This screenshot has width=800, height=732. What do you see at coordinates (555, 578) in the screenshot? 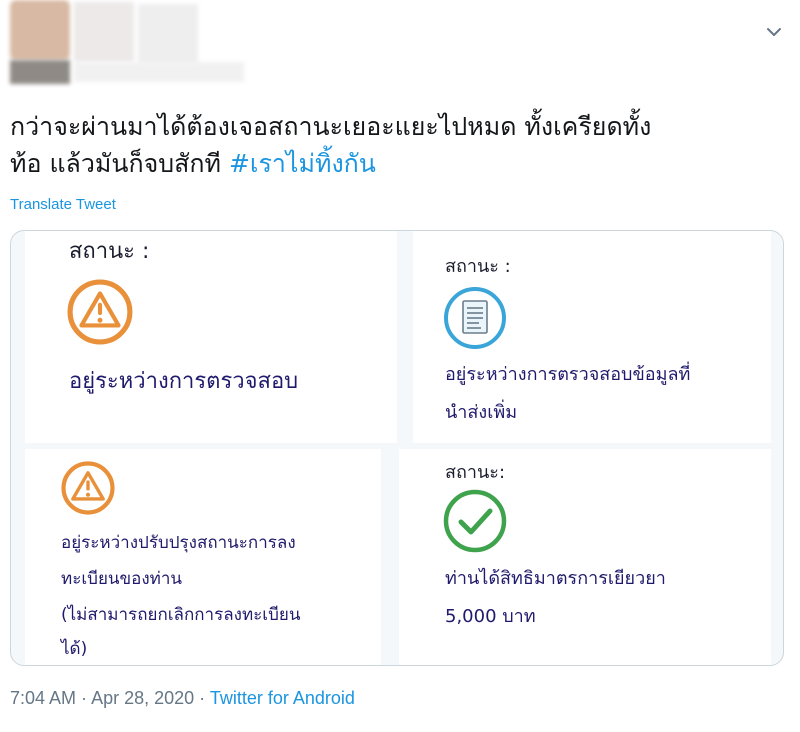
I see `status-text-line1: ท่านได้สิทธิมาตรการเยียวยา` at bounding box center [555, 578].